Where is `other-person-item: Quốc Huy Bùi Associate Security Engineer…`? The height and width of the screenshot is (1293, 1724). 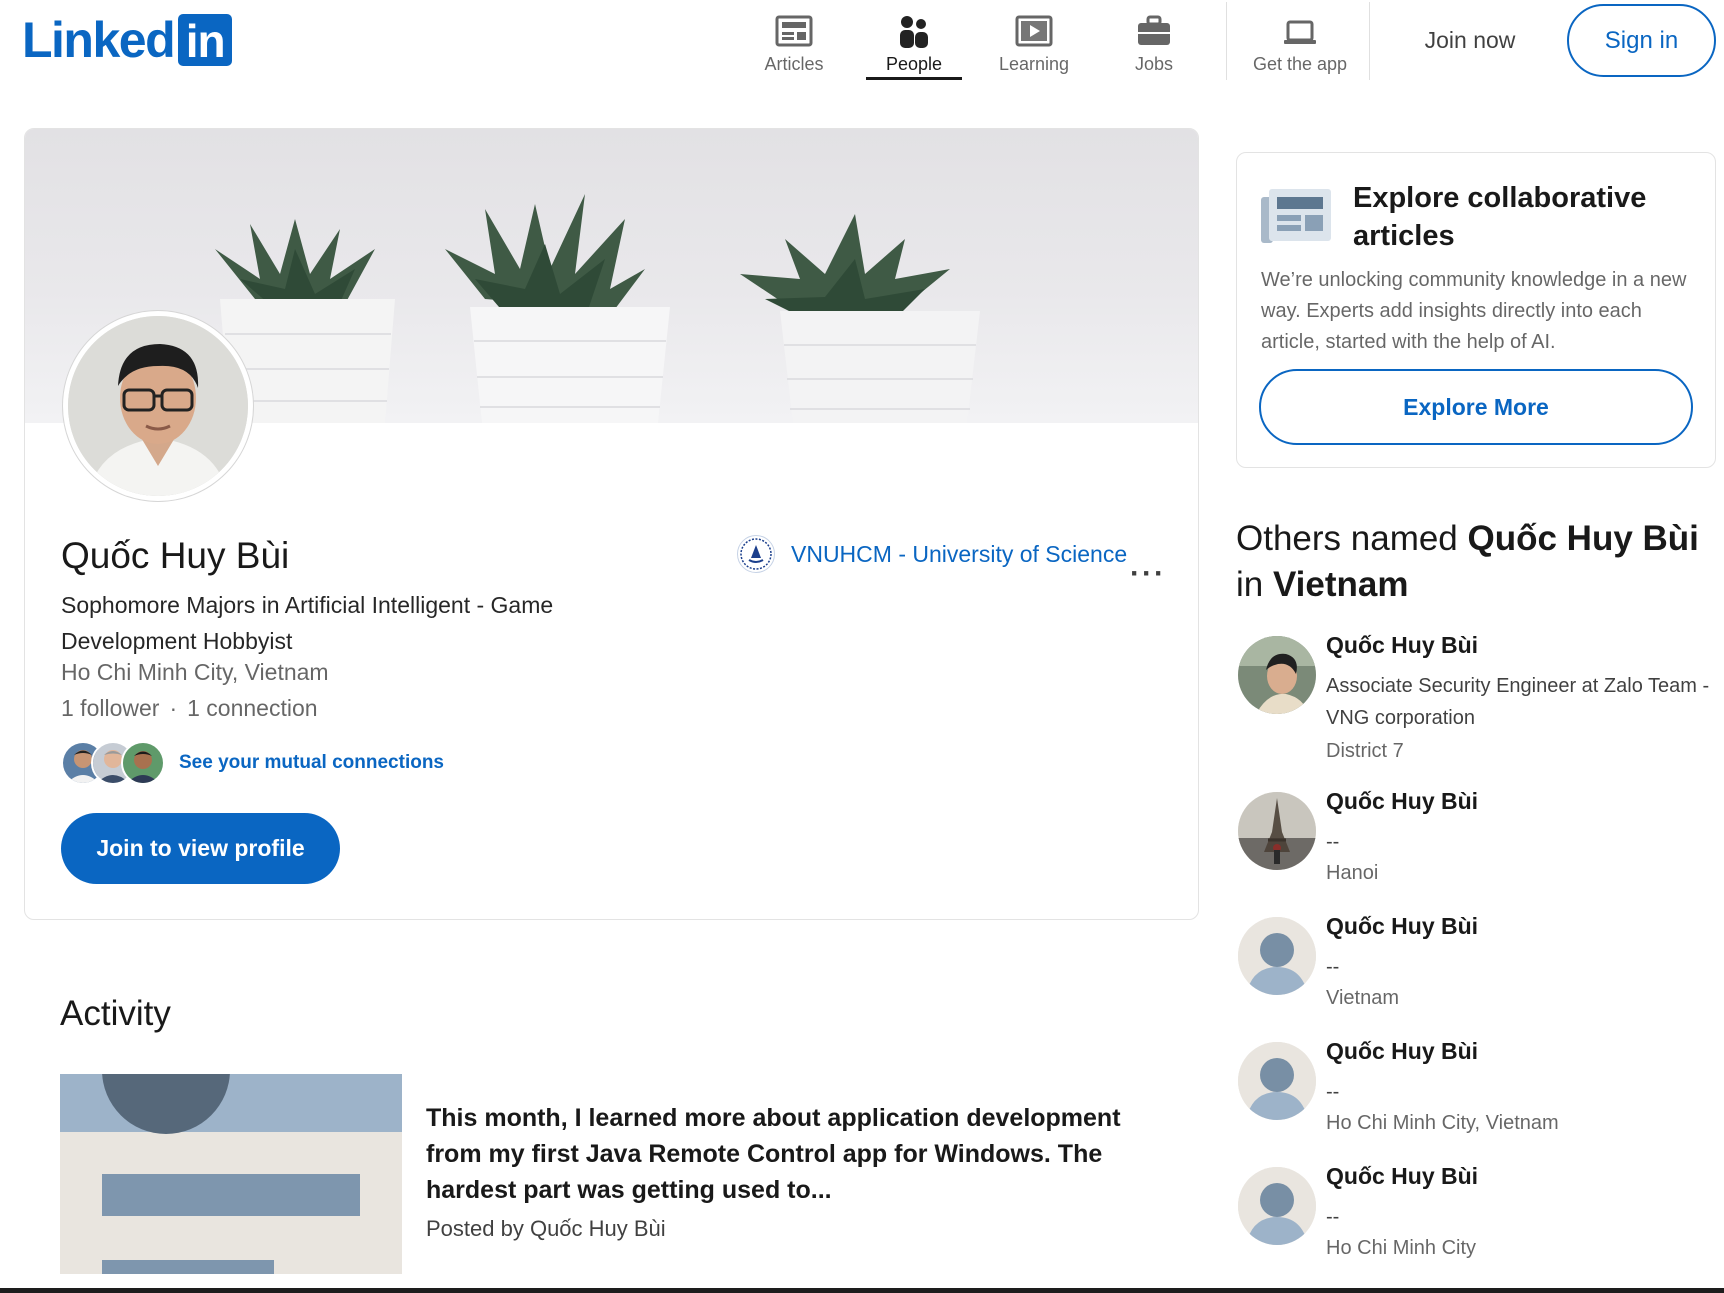
other-person-item: Quốc Huy Bùi Associate Security Engineer… is located at coordinates (1474, 699).